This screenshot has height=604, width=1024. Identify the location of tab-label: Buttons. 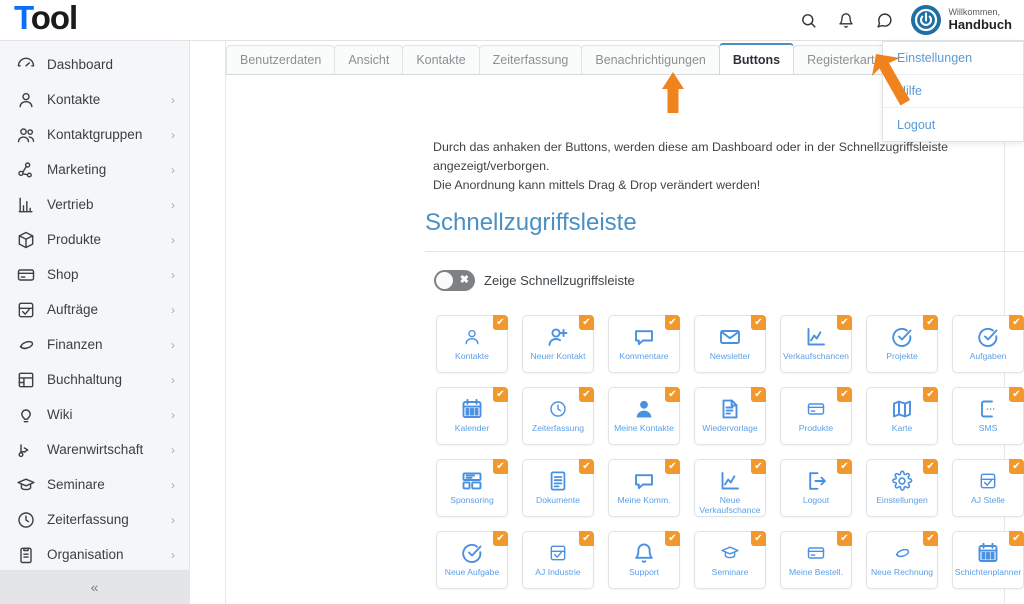
(756, 59).